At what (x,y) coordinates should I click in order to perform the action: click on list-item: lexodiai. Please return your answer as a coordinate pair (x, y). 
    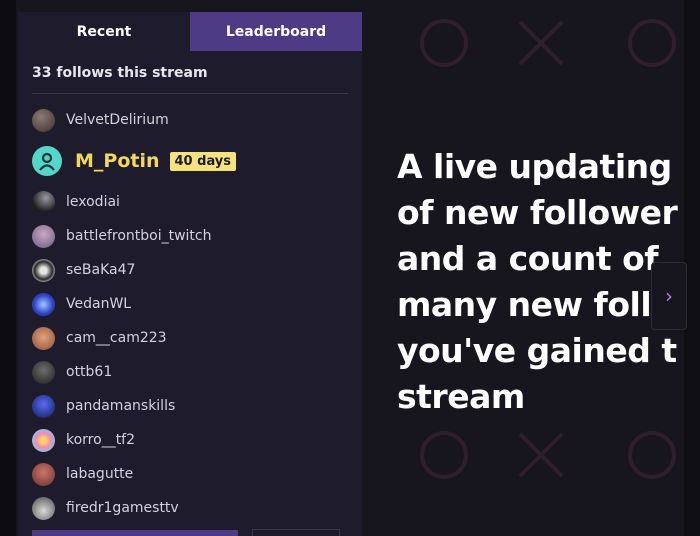
    Looking at the image, I should click on (197, 202).